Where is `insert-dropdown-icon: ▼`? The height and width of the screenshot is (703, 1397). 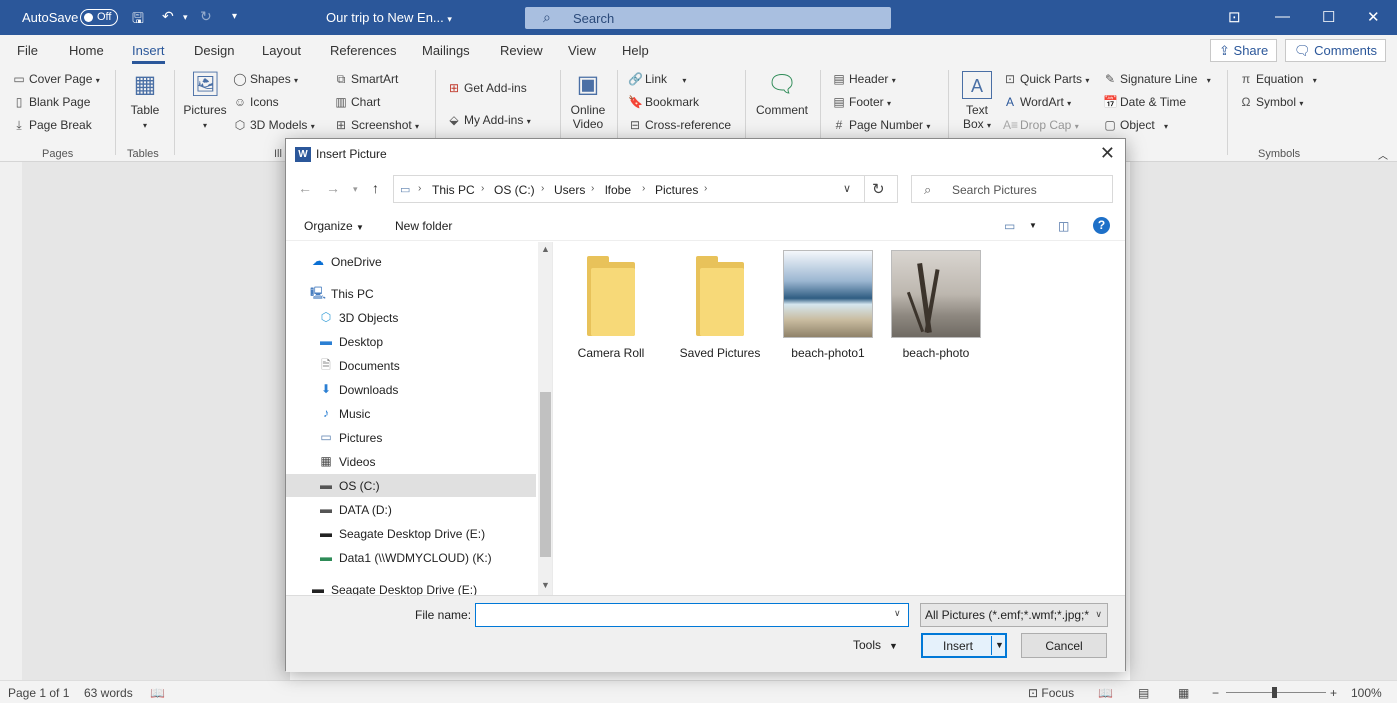 insert-dropdown-icon: ▼ is located at coordinates (999, 645).